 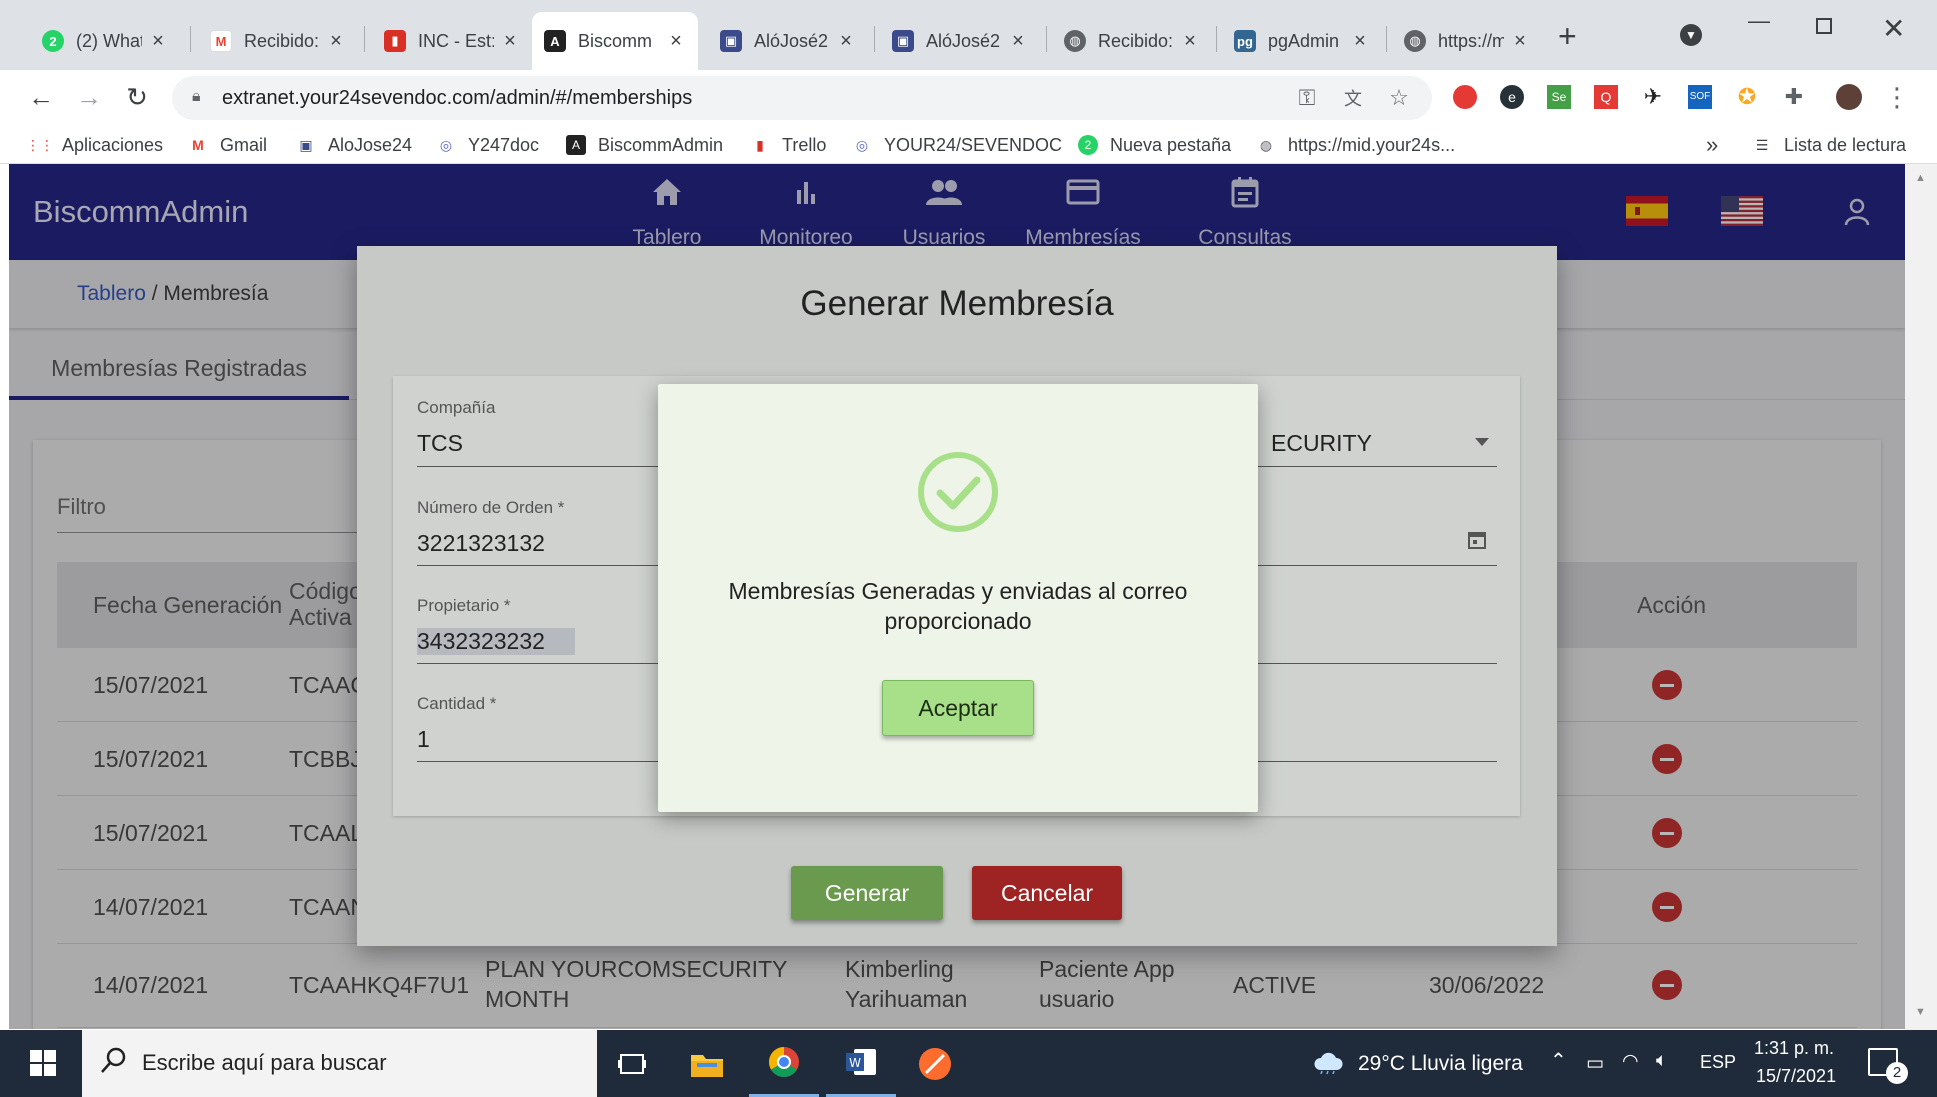 What do you see at coordinates (1567, 36) in the screenshot?
I see `new-tab-button: +` at bounding box center [1567, 36].